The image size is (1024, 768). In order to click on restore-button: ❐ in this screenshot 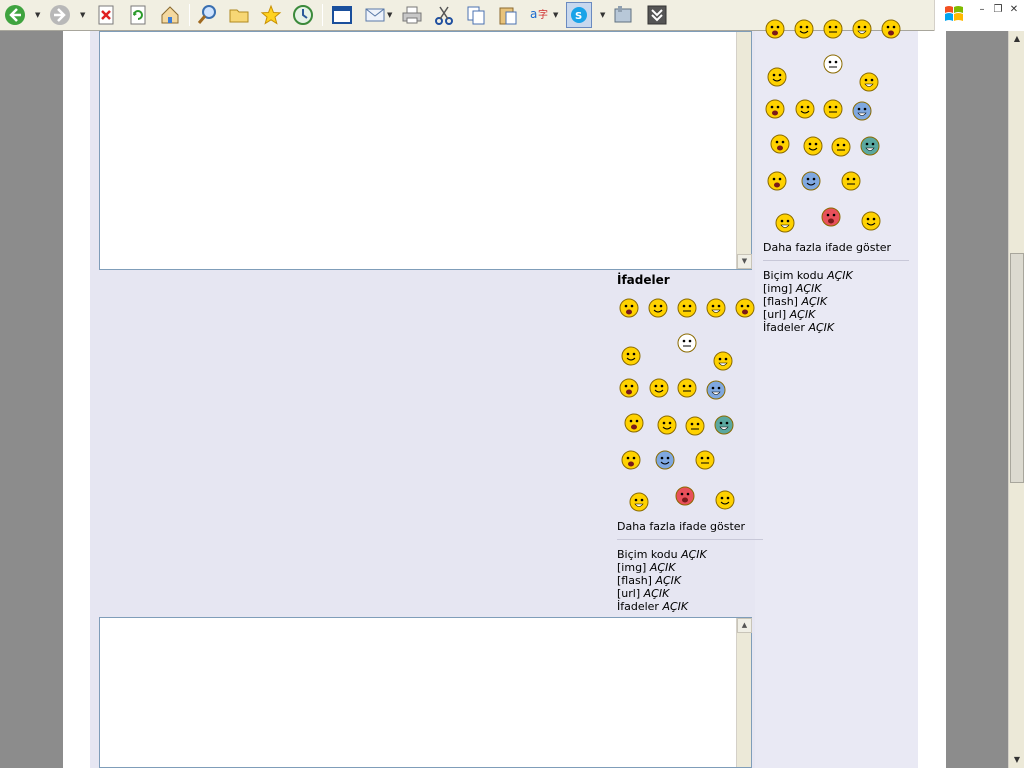, I will do `click(998, 10)`.